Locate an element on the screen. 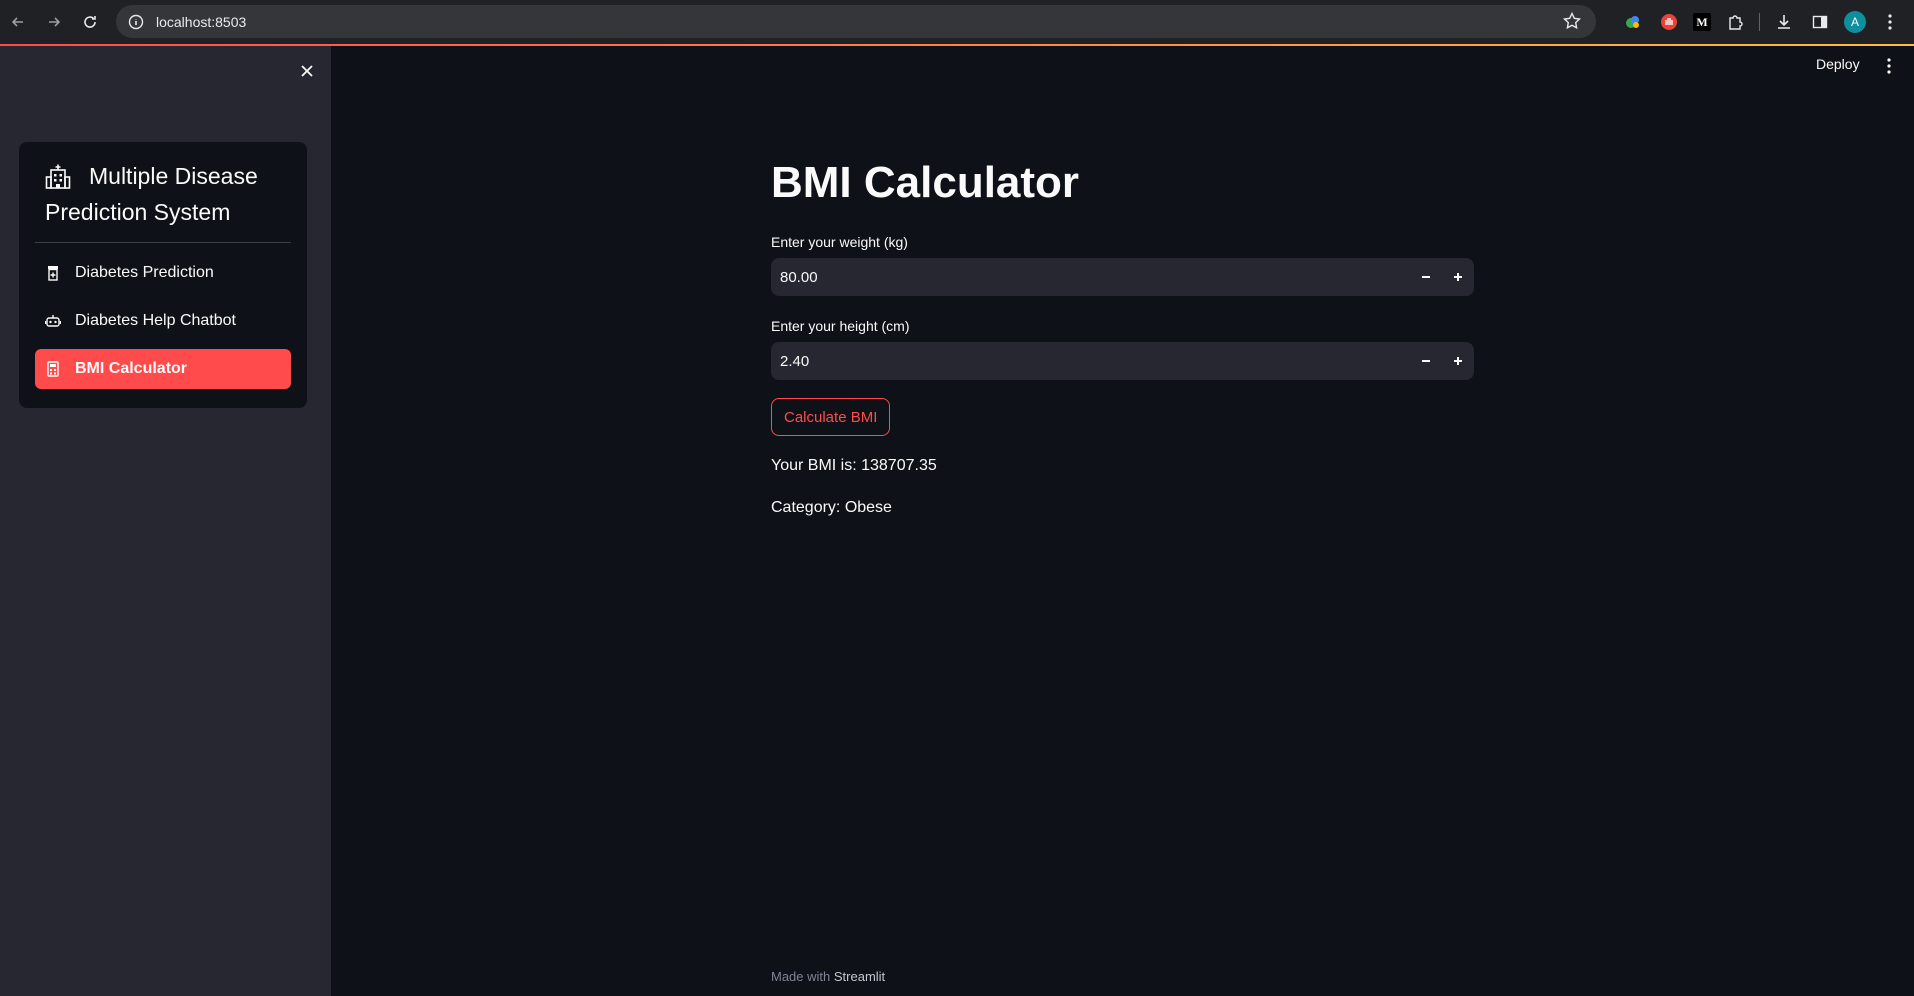  browser-toolbar: localhost:8503 M A is located at coordinates (957, 22).